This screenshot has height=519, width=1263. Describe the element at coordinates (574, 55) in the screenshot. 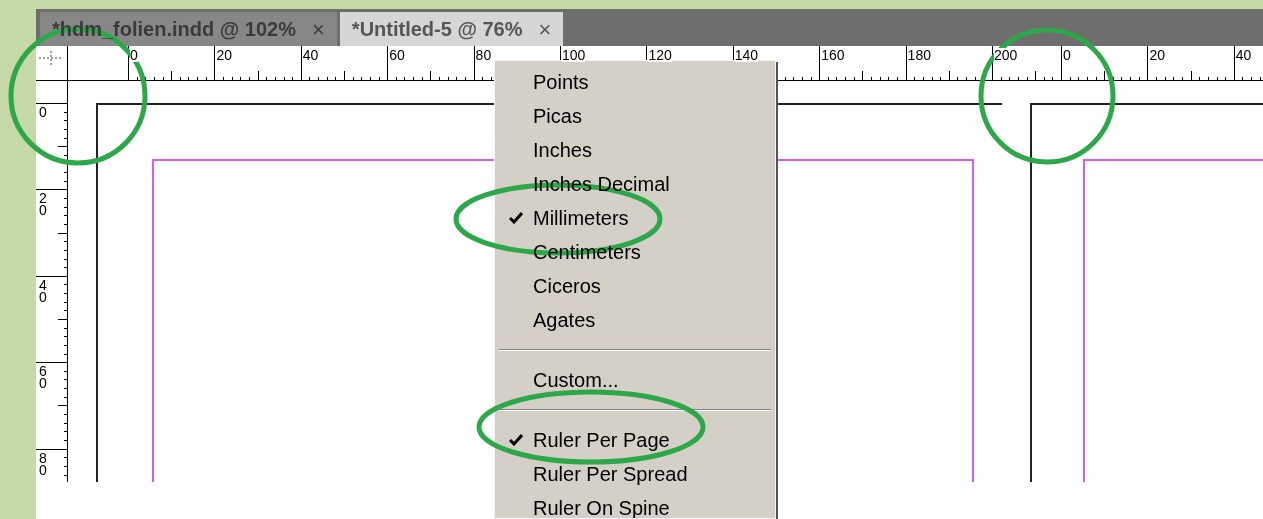

I see `ruler-label: 100` at that location.